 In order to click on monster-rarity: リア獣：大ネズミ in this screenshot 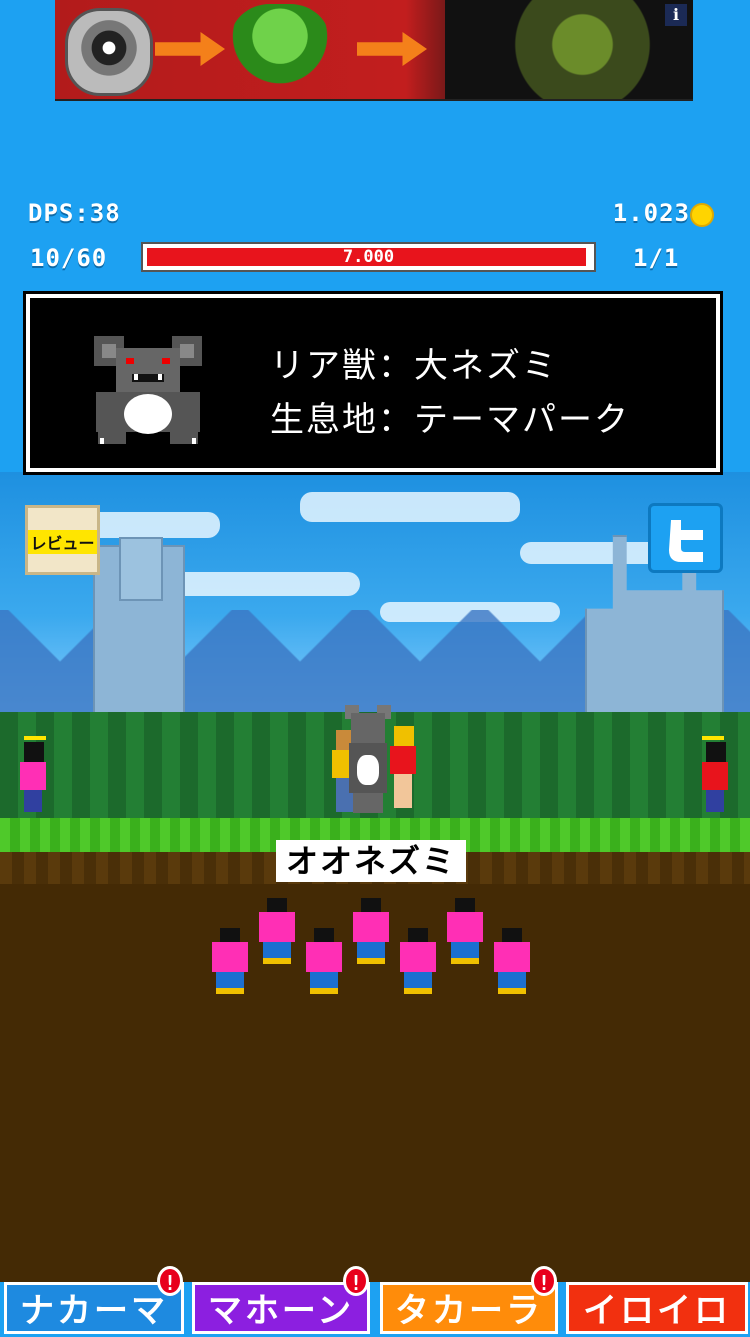, I will do `click(414, 366)`.